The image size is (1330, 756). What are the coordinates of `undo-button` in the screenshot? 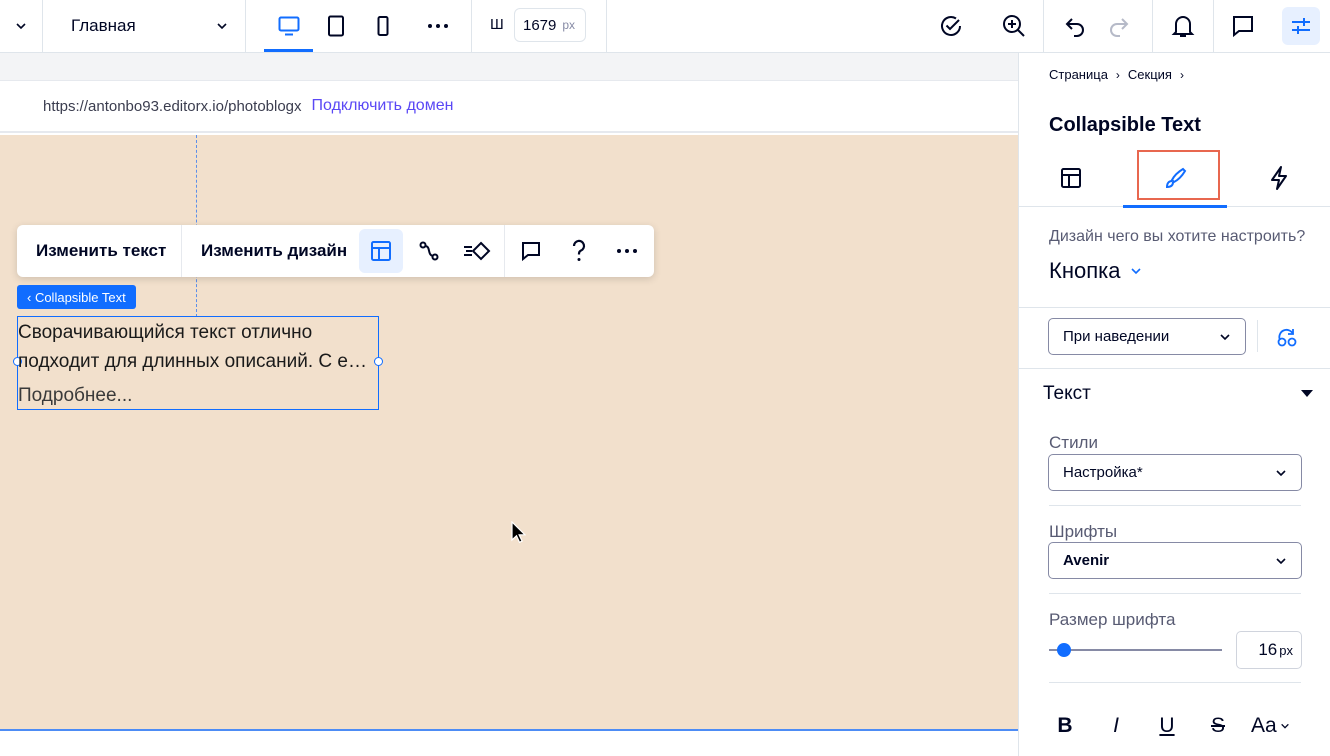 It's located at (1075, 26).